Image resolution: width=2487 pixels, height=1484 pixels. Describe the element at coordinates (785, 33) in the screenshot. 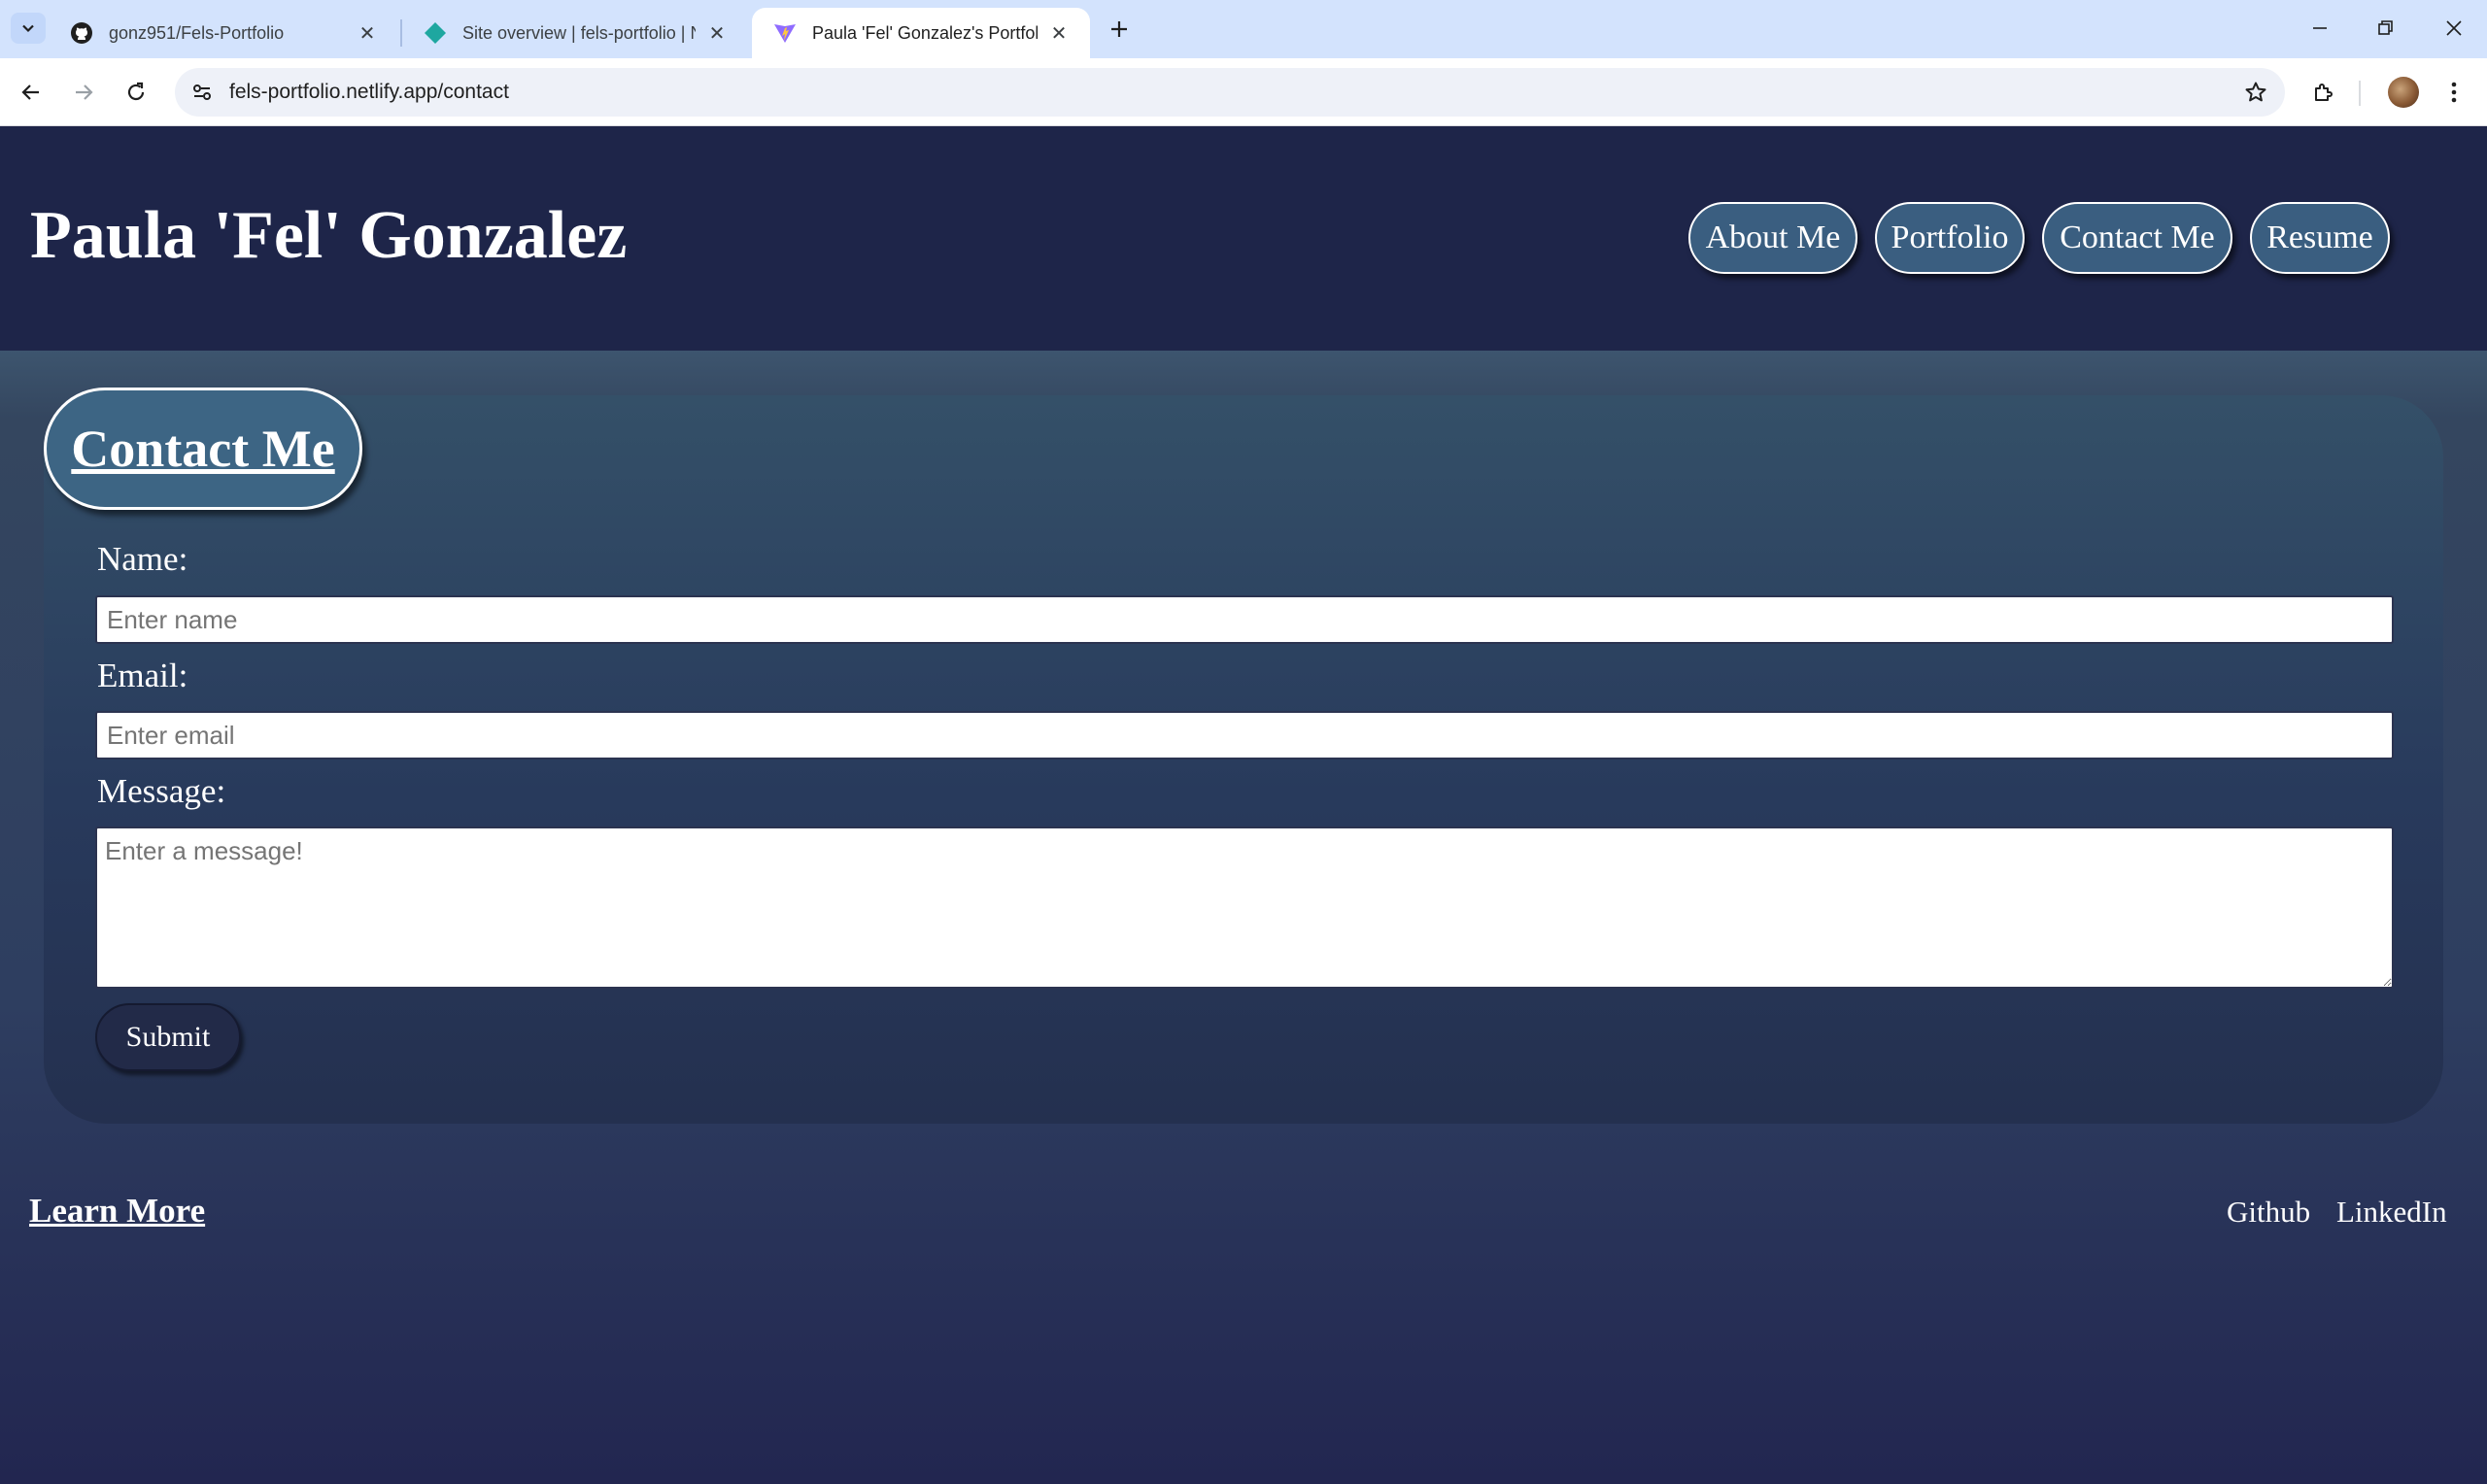

I see `vite-icon` at that location.